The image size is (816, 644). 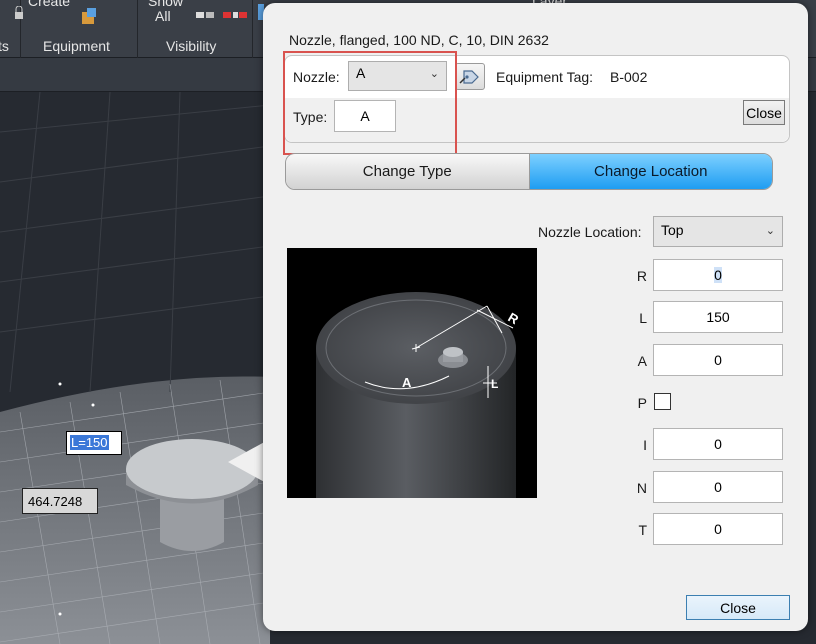 What do you see at coordinates (89, 17) in the screenshot?
I see `equipment-icon` at bounding box center [89, 17].